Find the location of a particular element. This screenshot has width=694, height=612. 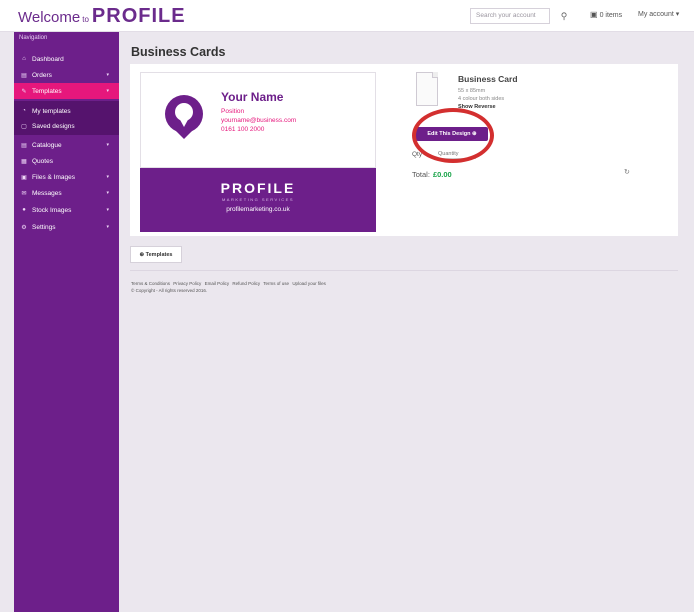

sidebar-item-orders: ▤ Orders ▾ is located at coordinates (66, 75).